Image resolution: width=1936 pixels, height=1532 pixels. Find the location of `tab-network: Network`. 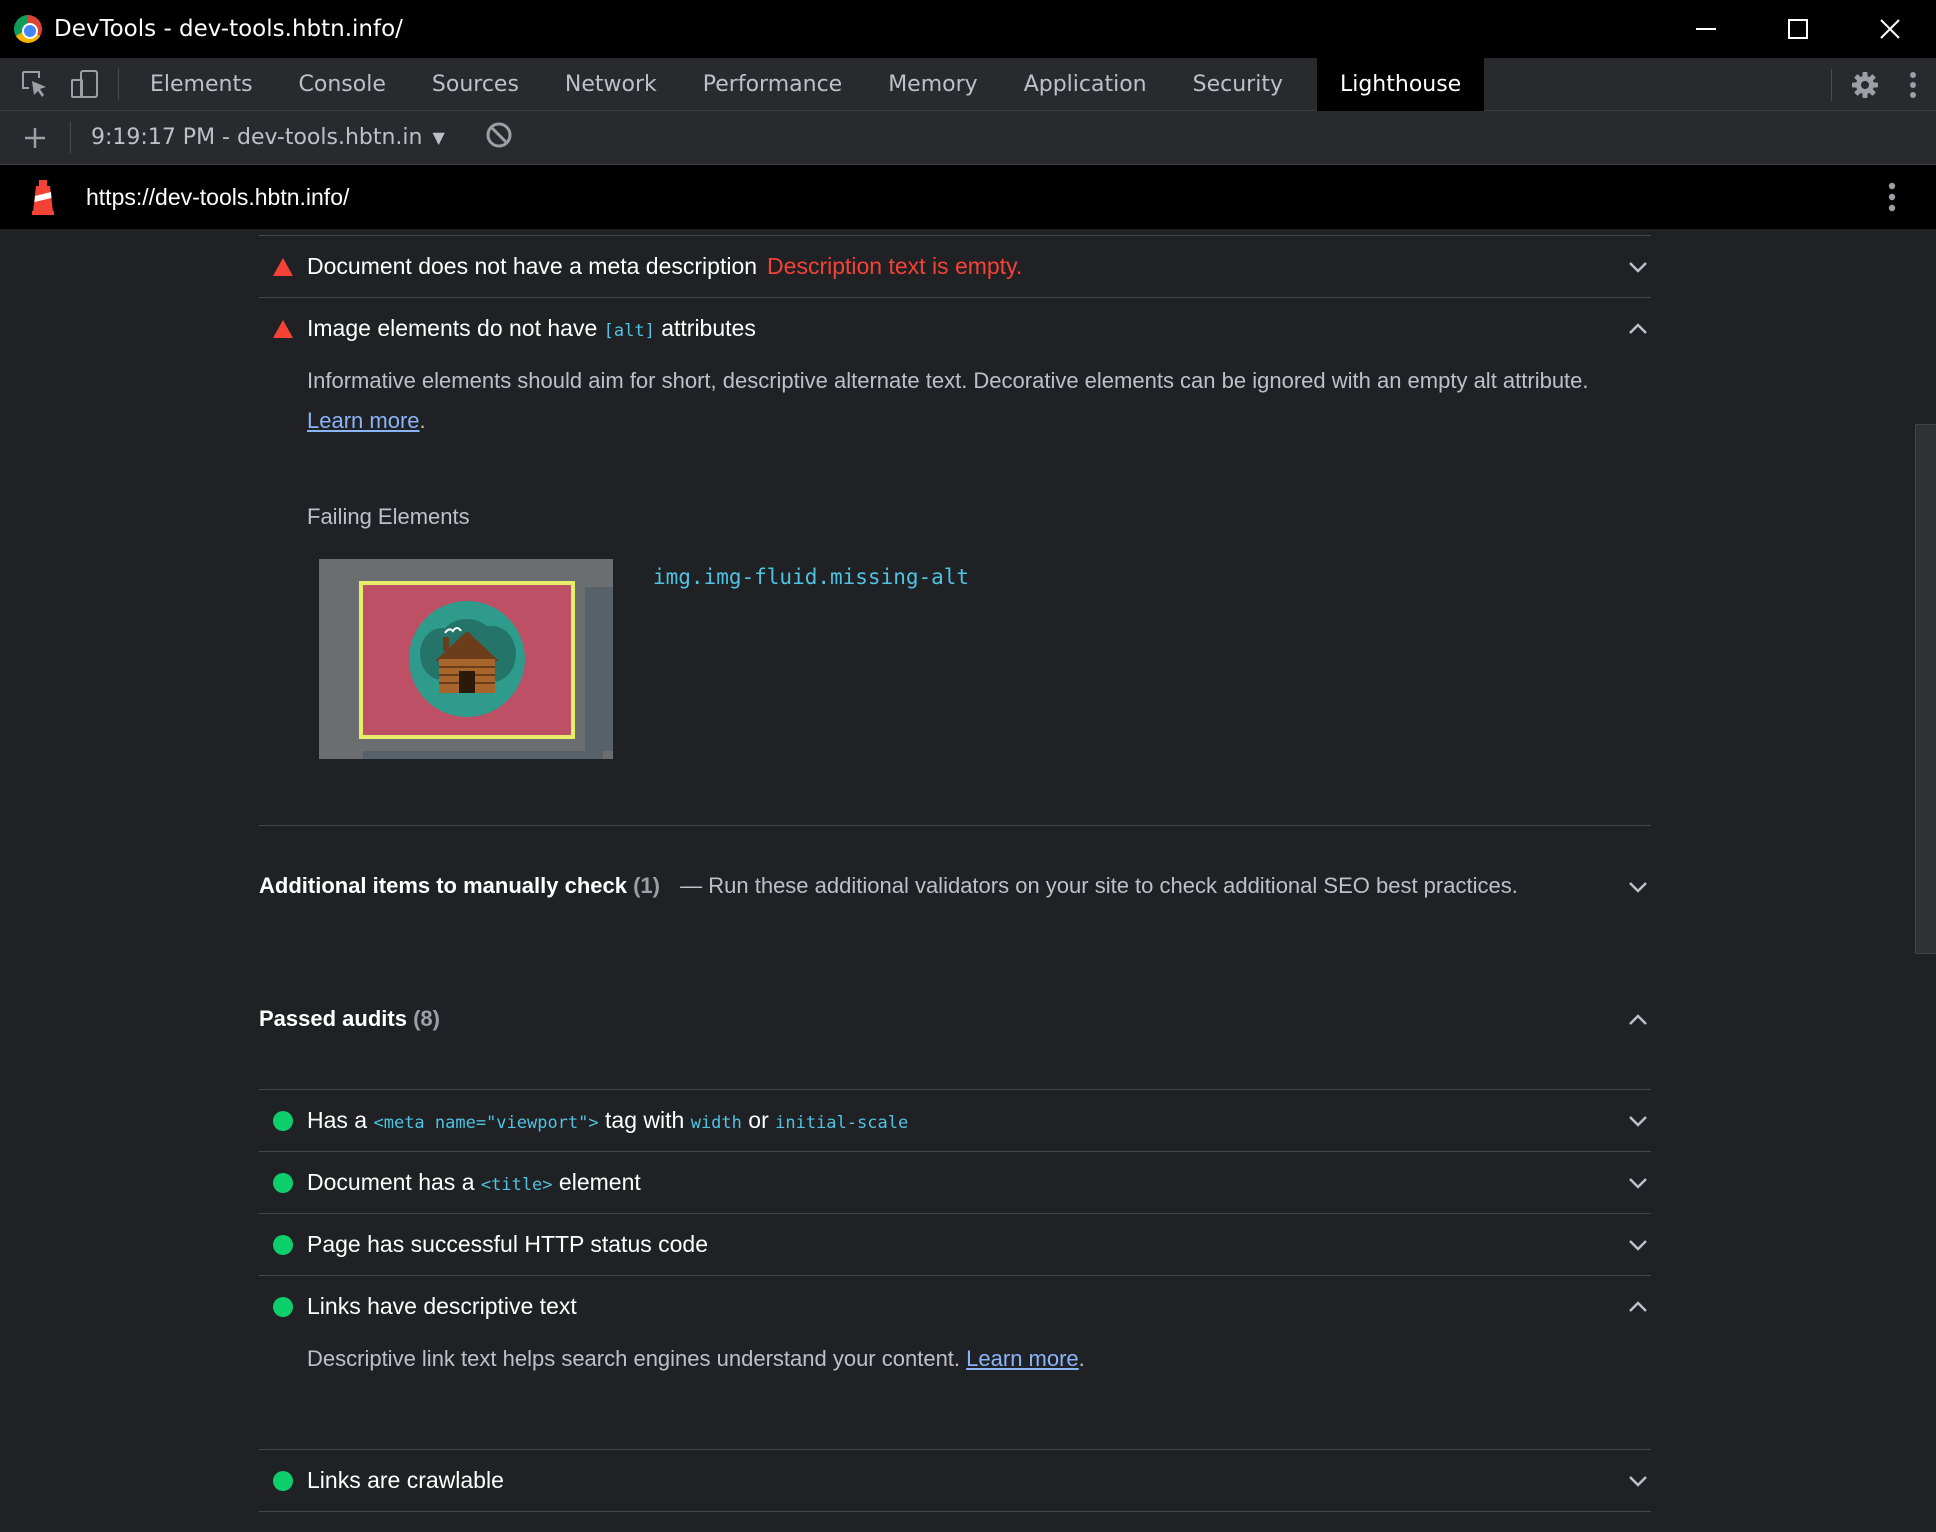

tab-network: Network is located at coordinates (611, 84).